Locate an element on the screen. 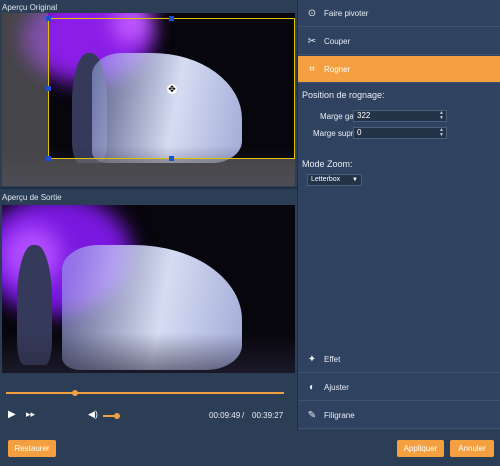 This screenshot has width=500, height=466. play-icon: ▶ is located at coordinates (12, 414).